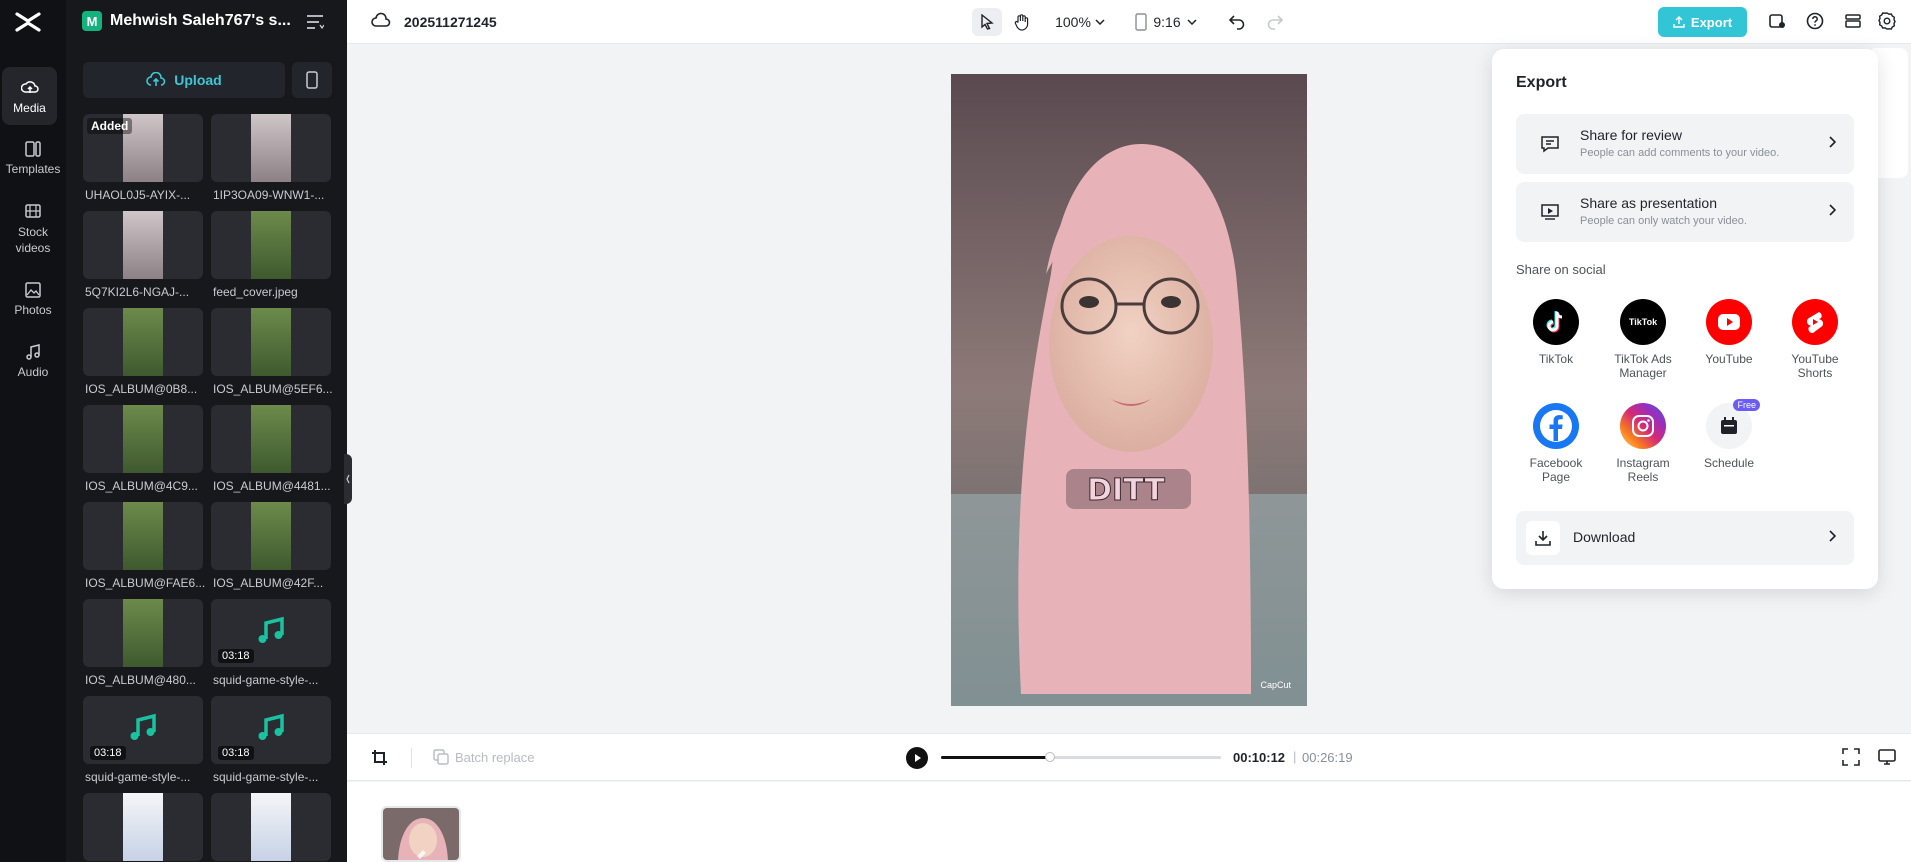 The height and width of the screenshot is (862, 1911). Describe the element at coordinates (1685, 538) in the screenshot. I see `download-button: Download` at that location.